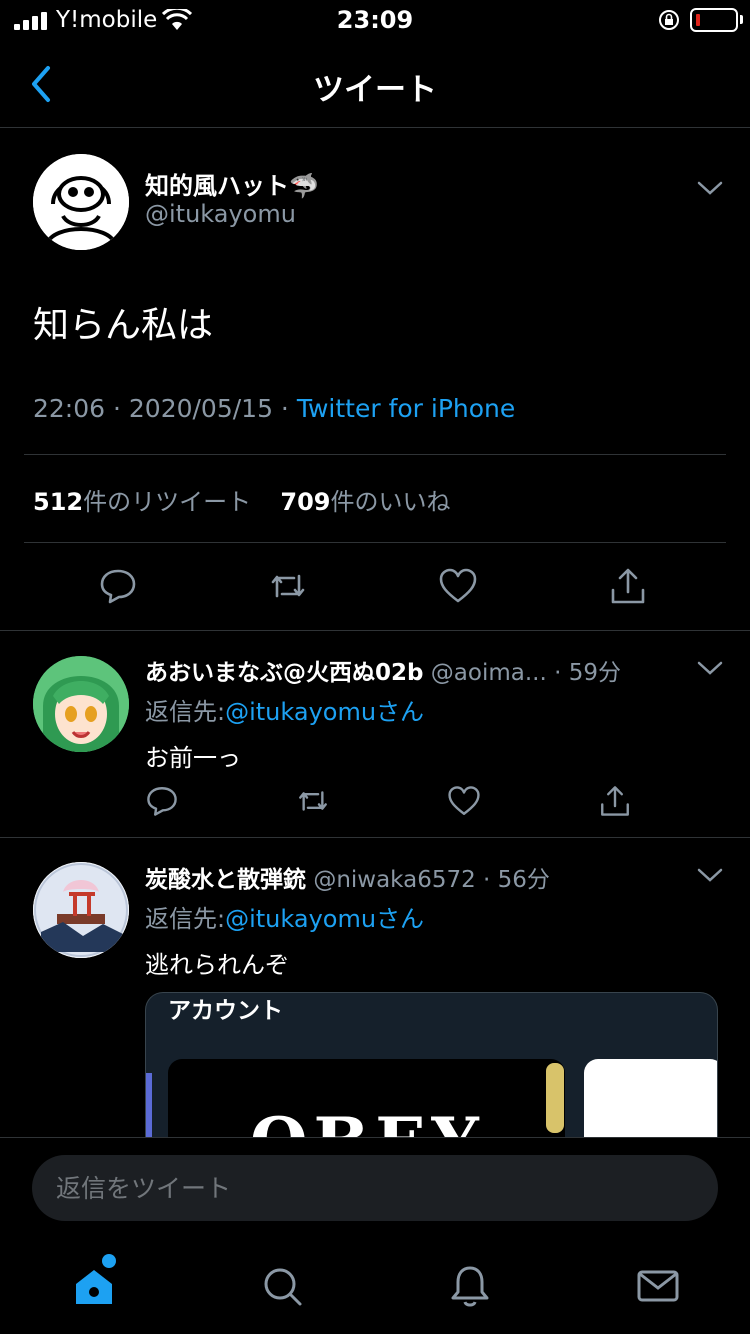 The height and width of the screenshot is (1334, 750). I want to click on author-name: 知的風ハット🦈, so click(232, 183).